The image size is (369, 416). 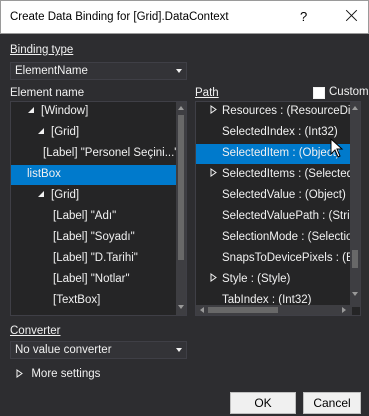 I want to click on path-item-label: SelectedValuePath : (String), so click(x=291, y=216).